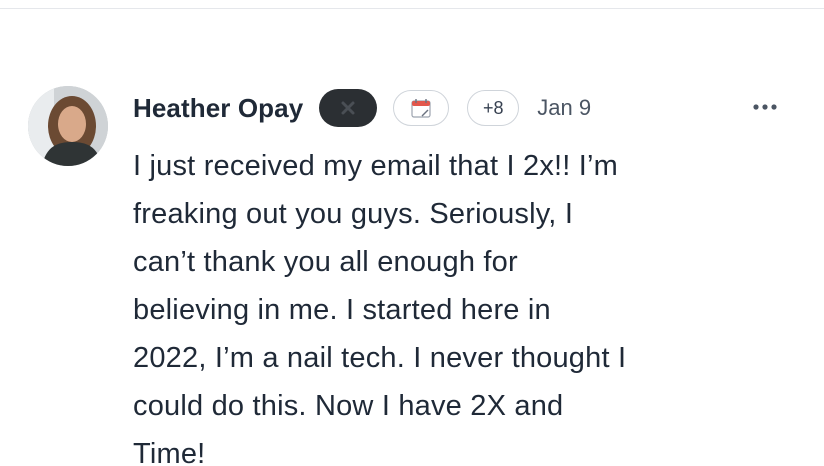  I want to click on post-body-line: believing in me. I started here in, so click(342, 310).